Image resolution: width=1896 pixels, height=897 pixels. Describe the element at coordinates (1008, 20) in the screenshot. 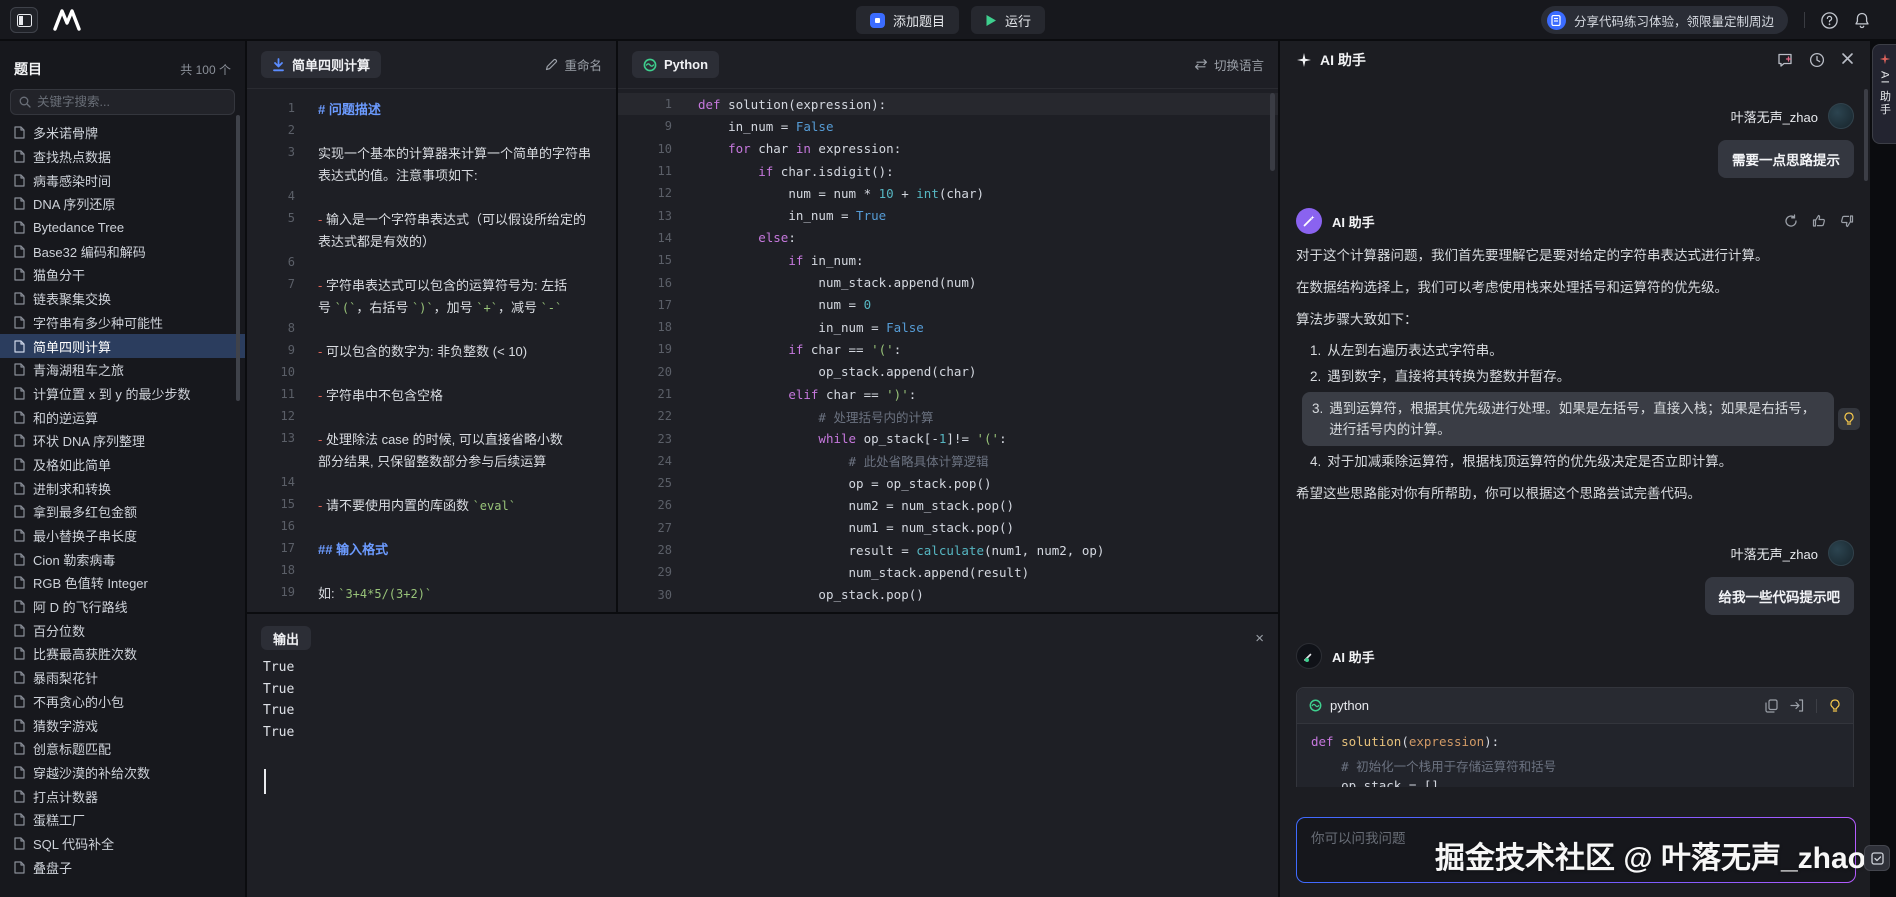

I see `run-button: 运行` at that location.